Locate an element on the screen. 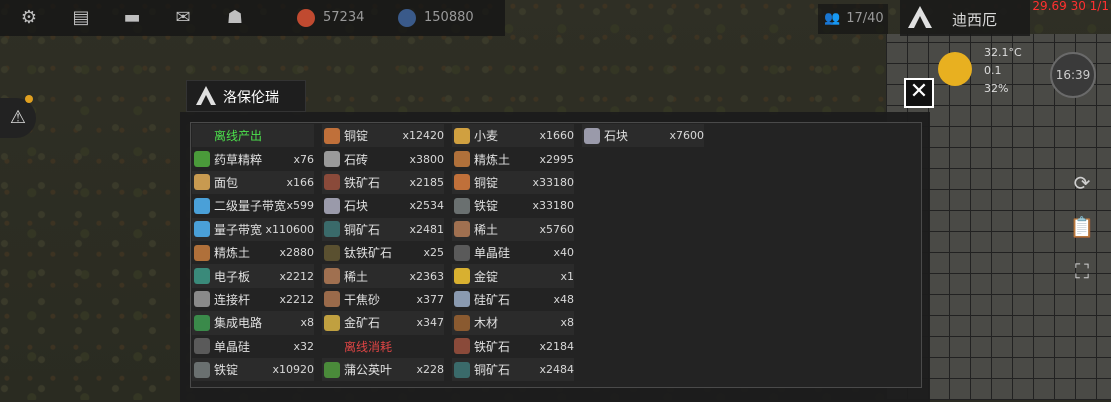 The width and height of the screenshot is (1111, 402). chat-icon: ▬ is located at coordinates (132, 18).